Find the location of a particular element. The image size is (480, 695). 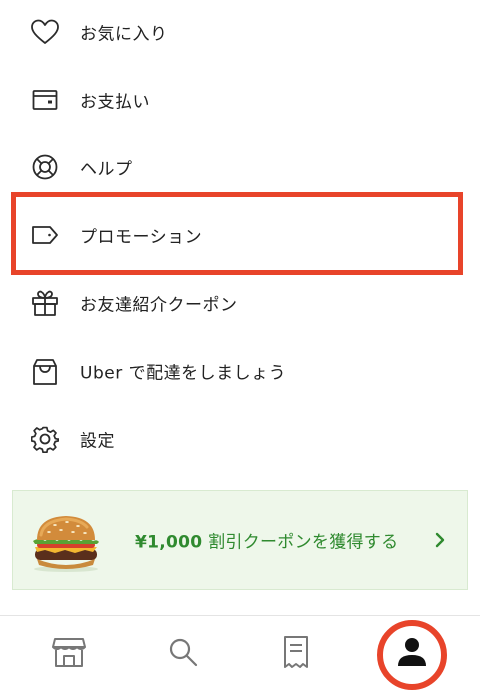

person-icon is located at coordinates (412, 654).